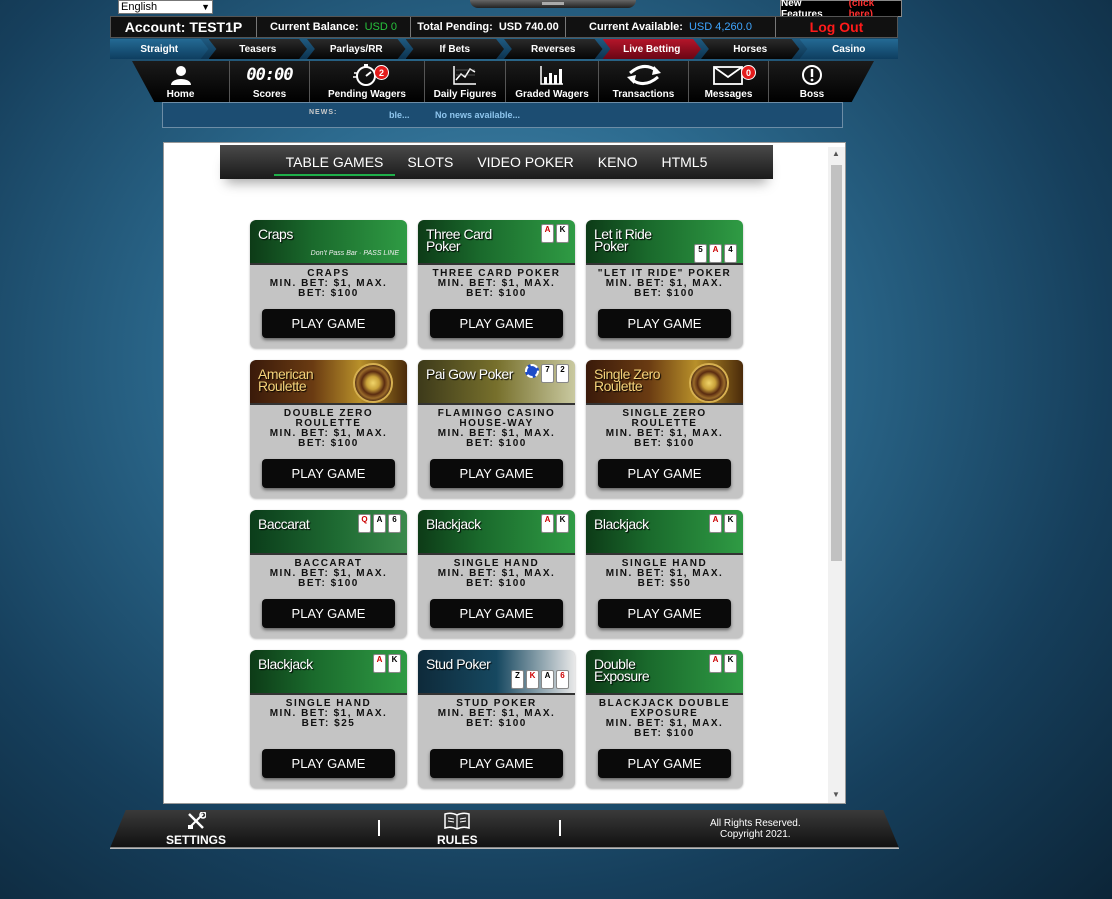 This screenshot has height=899, width=1112. I want to click on game-info: SINGLE HAND MIN. BET: $1, MAX. BET: $100, so click(496, 576).